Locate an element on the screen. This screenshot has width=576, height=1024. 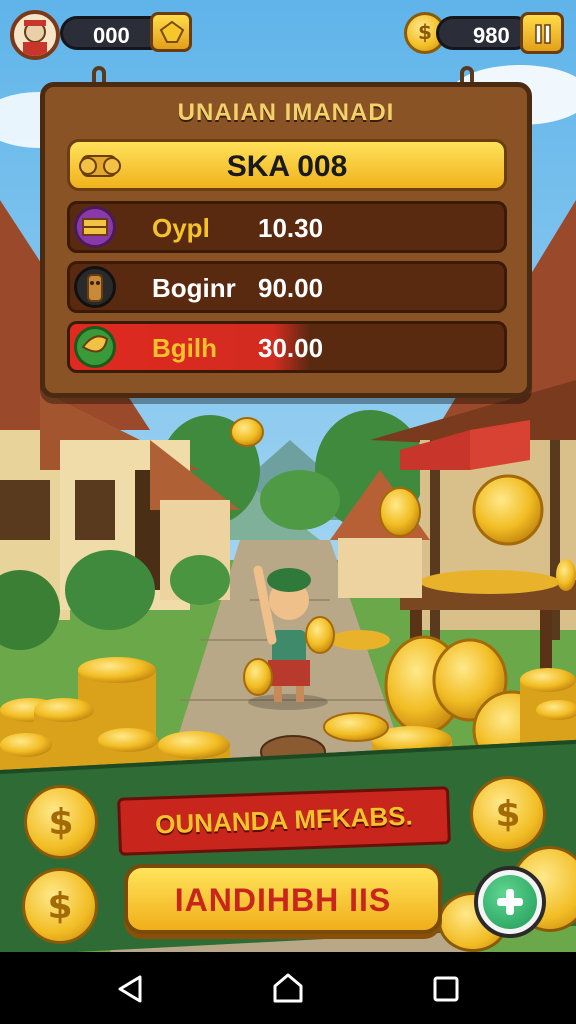
ribbon-text: OUNANDA MFKABS. is located at coordinates (284, 820).